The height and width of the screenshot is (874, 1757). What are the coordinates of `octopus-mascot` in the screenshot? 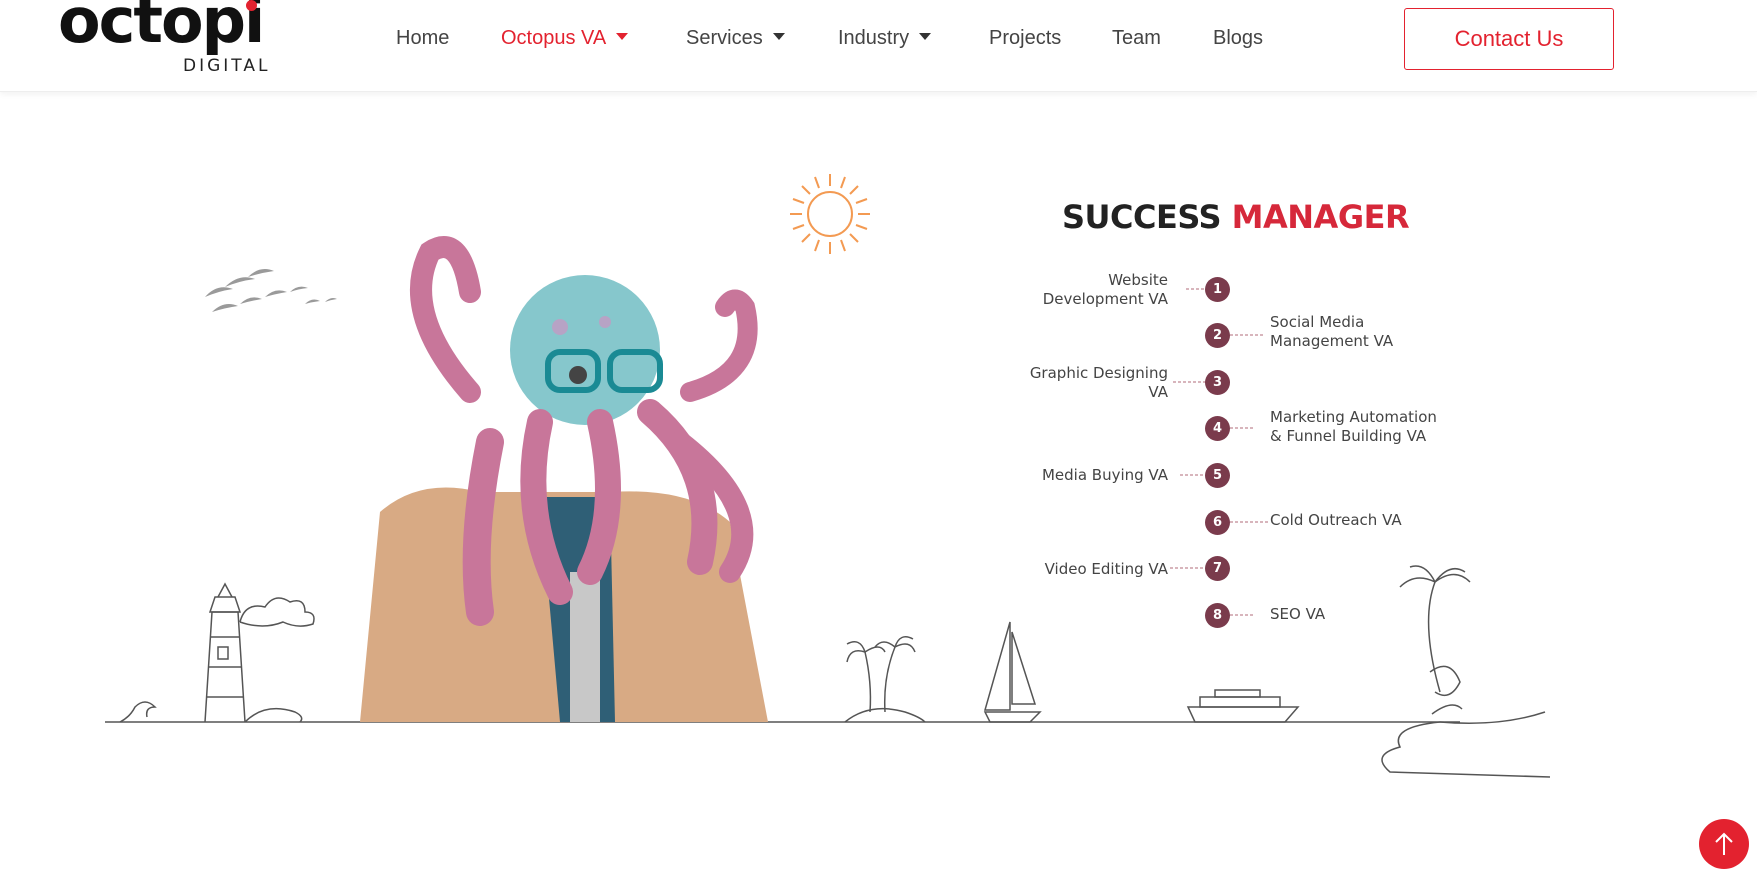 It's located at (564, 479).